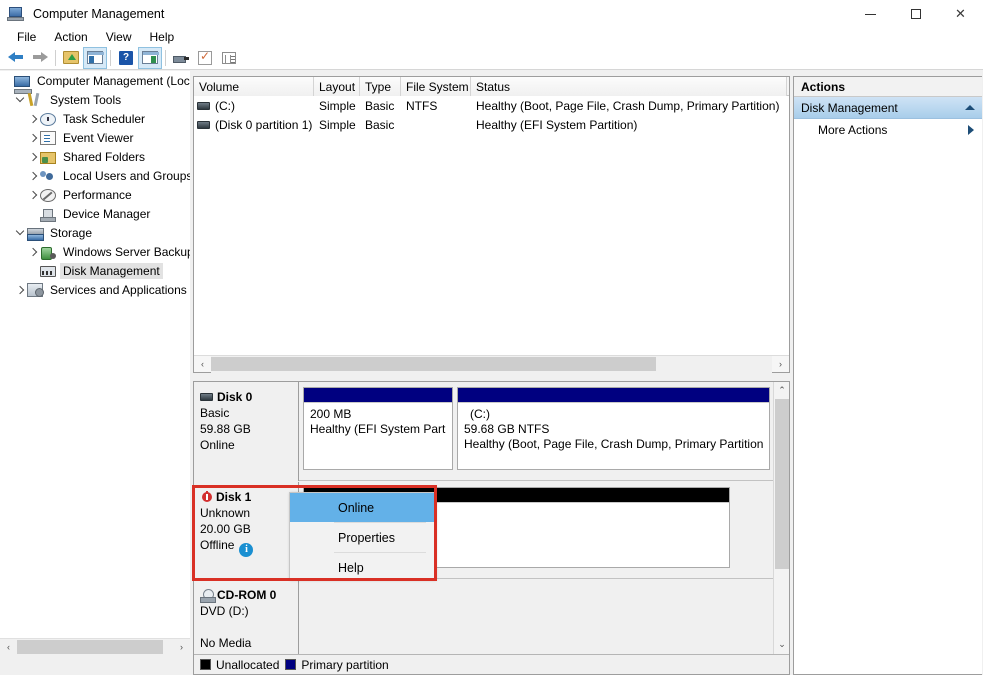  What do you see at coordinates (484, 530) in the screenshot?
I see `disk-row: Disk 1 Unknown 20.00 GB Offline i` at bounding box center [484, 530].